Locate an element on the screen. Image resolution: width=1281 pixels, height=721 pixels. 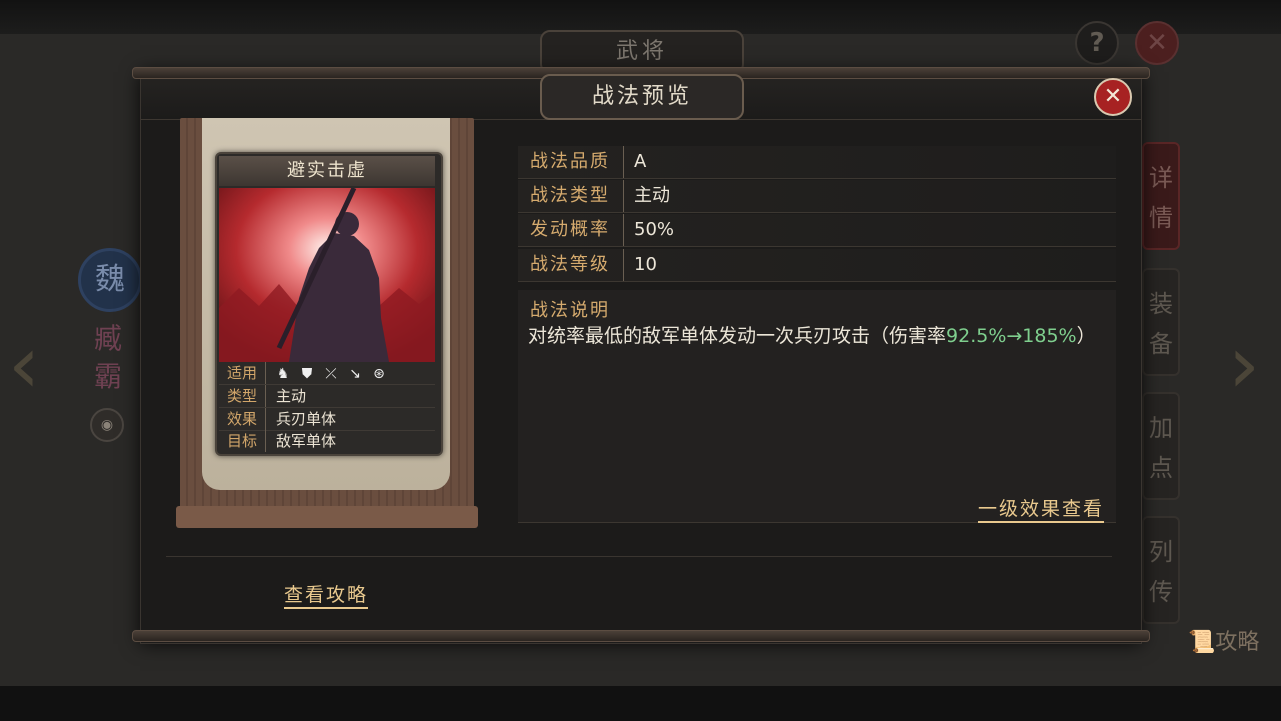
attr-value: 主动 is located at coordinates (652, 195).